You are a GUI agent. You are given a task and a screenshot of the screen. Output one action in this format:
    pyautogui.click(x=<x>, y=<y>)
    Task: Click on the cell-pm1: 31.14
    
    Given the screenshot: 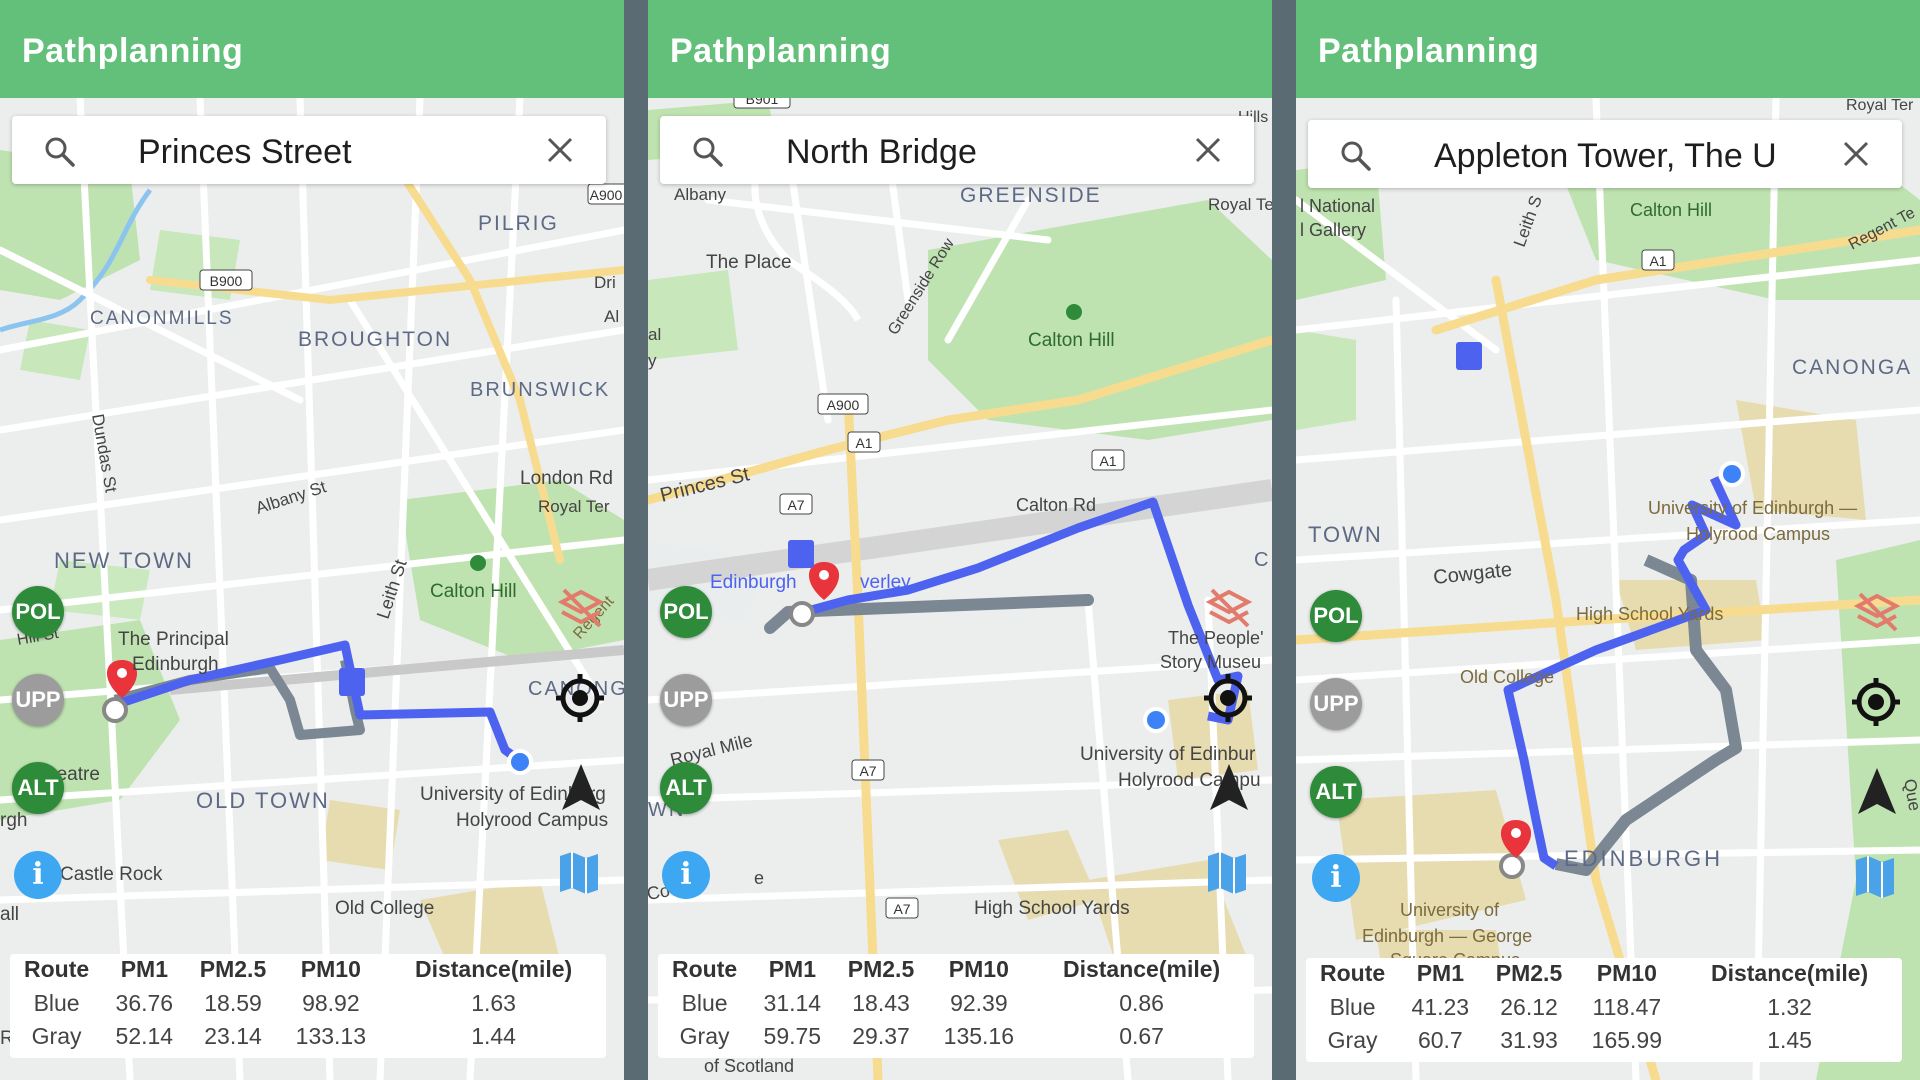 What is the action you would take?
    pyautogui.click(x=792, y=1003)
    